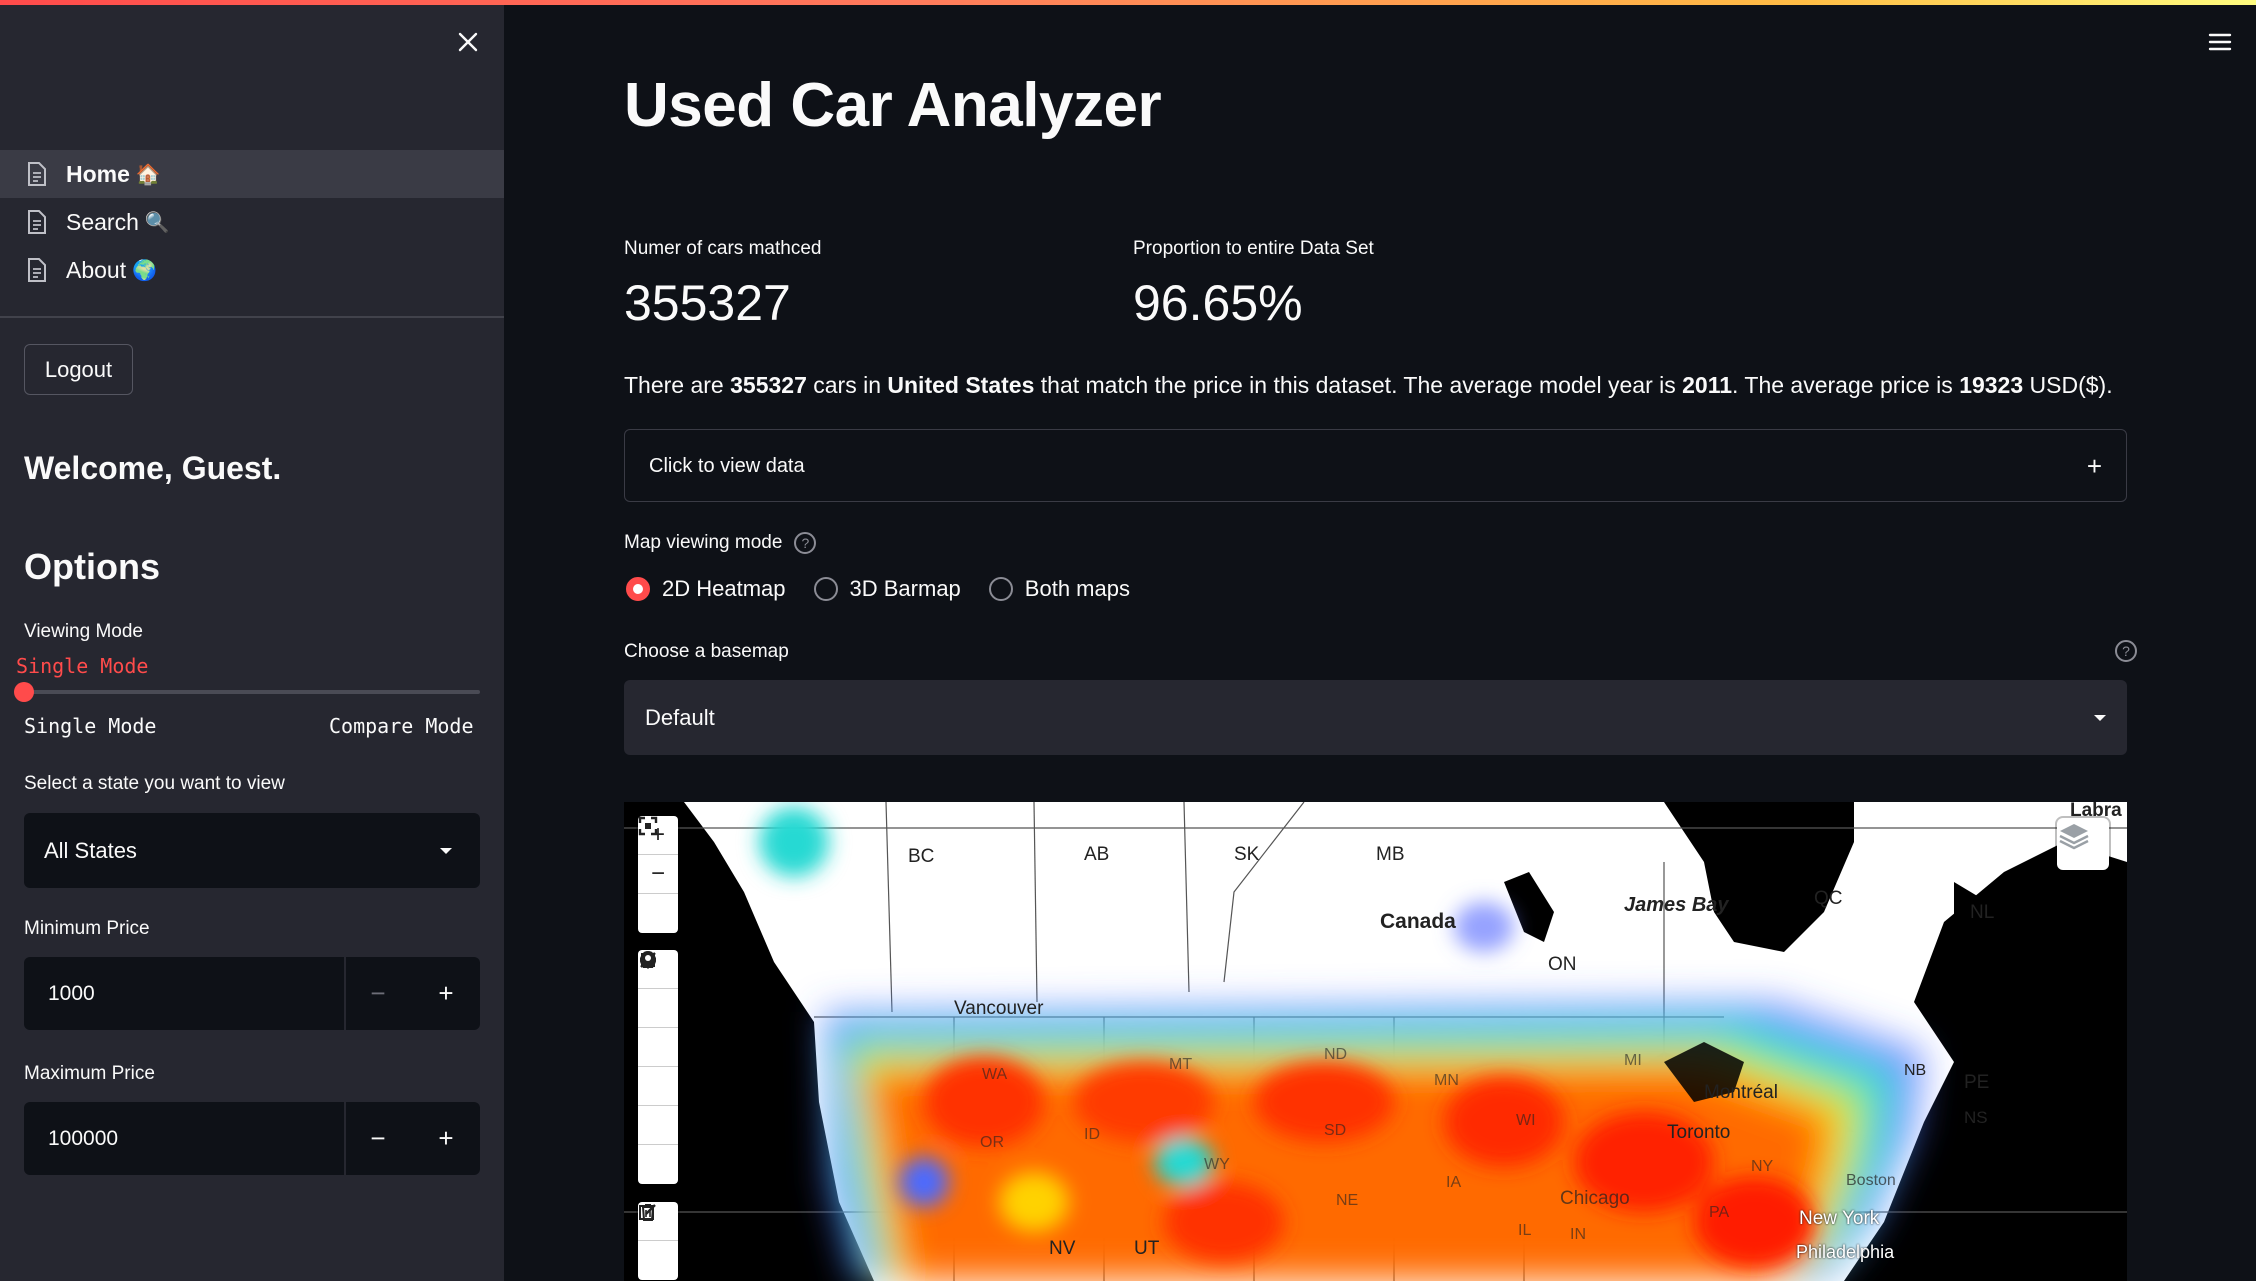 The height and width of the screenshot is (1281, 2256). I want to click on metric-cars-label: Numer of cars mathced, so click(723, 248).